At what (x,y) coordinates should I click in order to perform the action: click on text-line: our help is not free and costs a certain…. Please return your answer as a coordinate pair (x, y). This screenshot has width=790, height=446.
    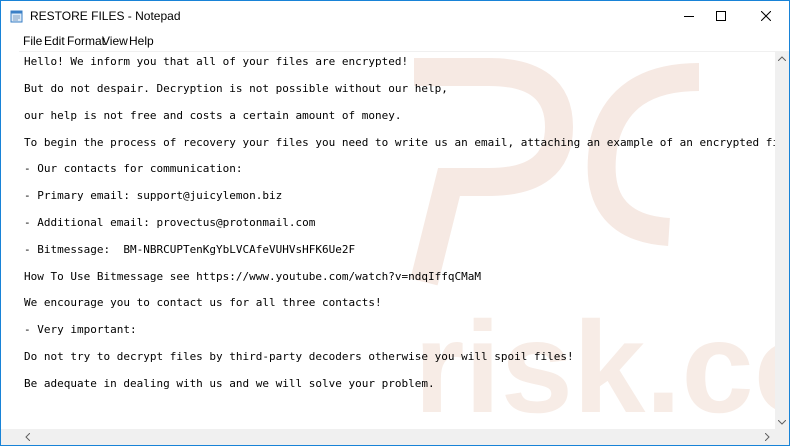
    Looking at the image, I should click on (213, 115).